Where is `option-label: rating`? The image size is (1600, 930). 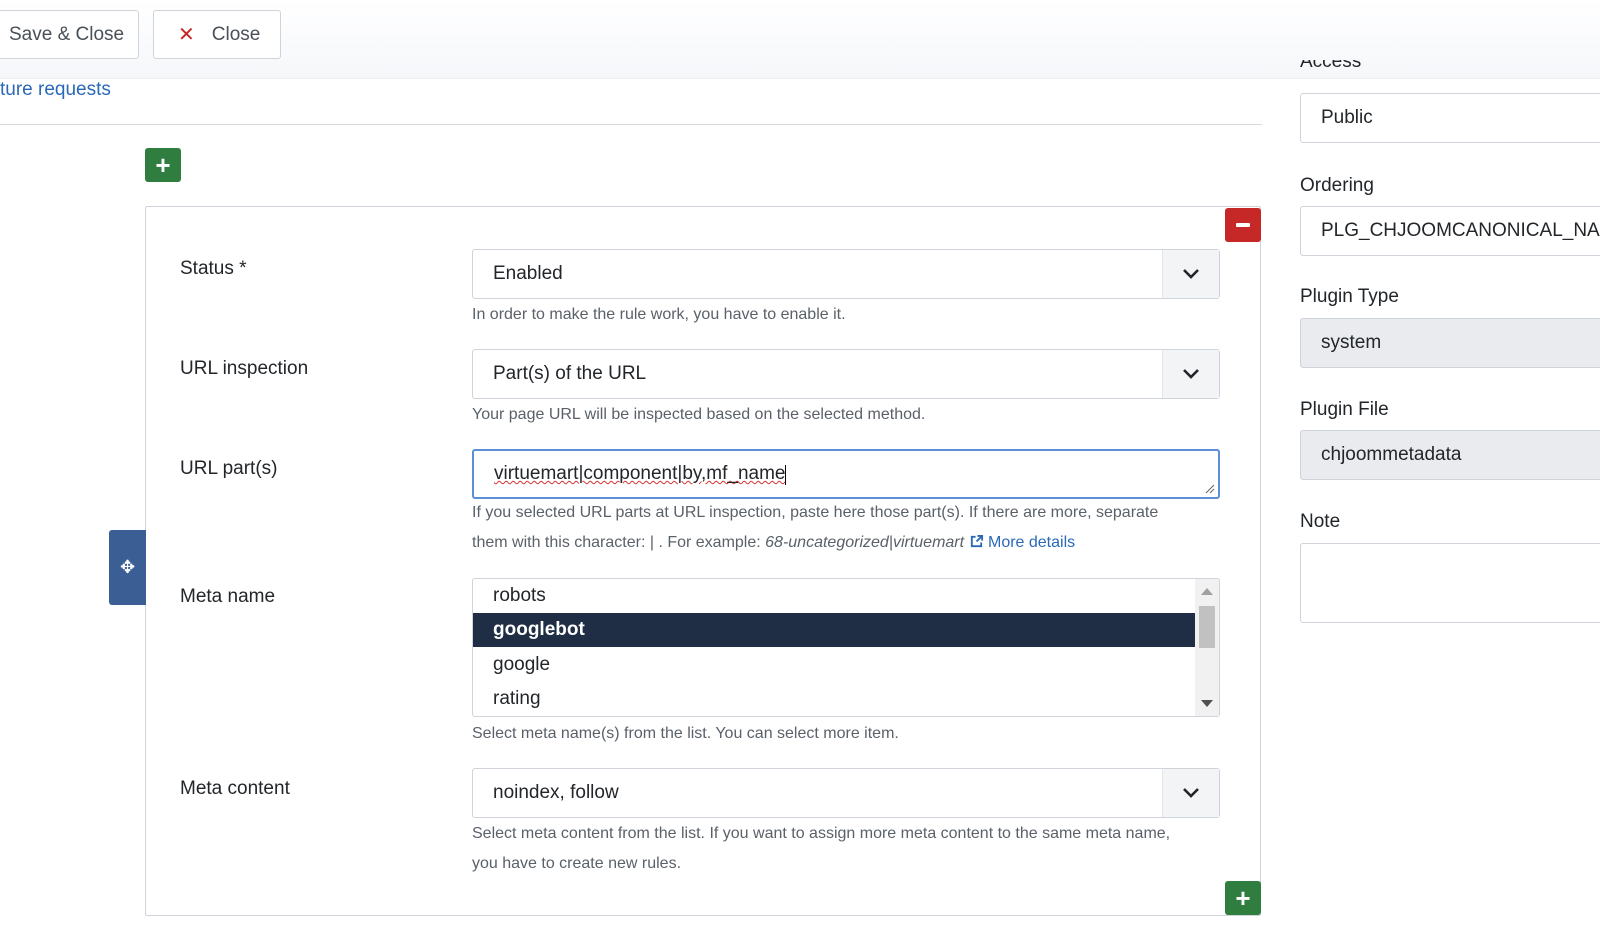
option-label: rating is located at coordinates (517, 698).